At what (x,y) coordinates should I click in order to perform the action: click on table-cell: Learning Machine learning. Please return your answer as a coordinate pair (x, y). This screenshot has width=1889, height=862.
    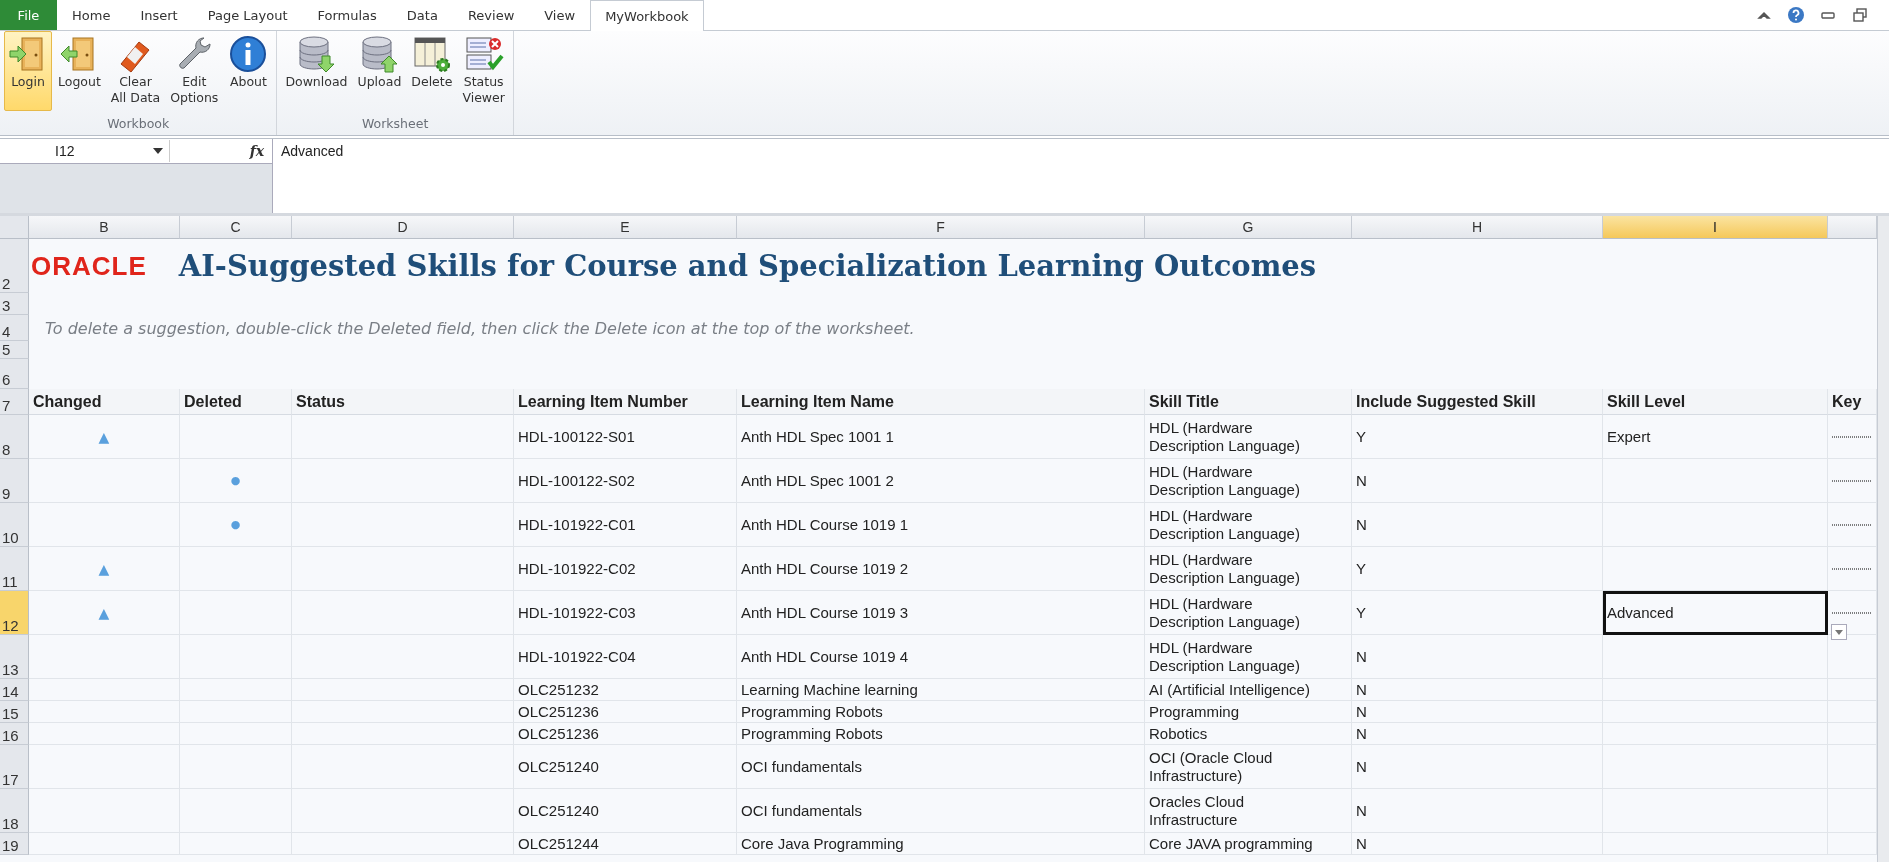
    Looking at the image, I should click on (941, 690).